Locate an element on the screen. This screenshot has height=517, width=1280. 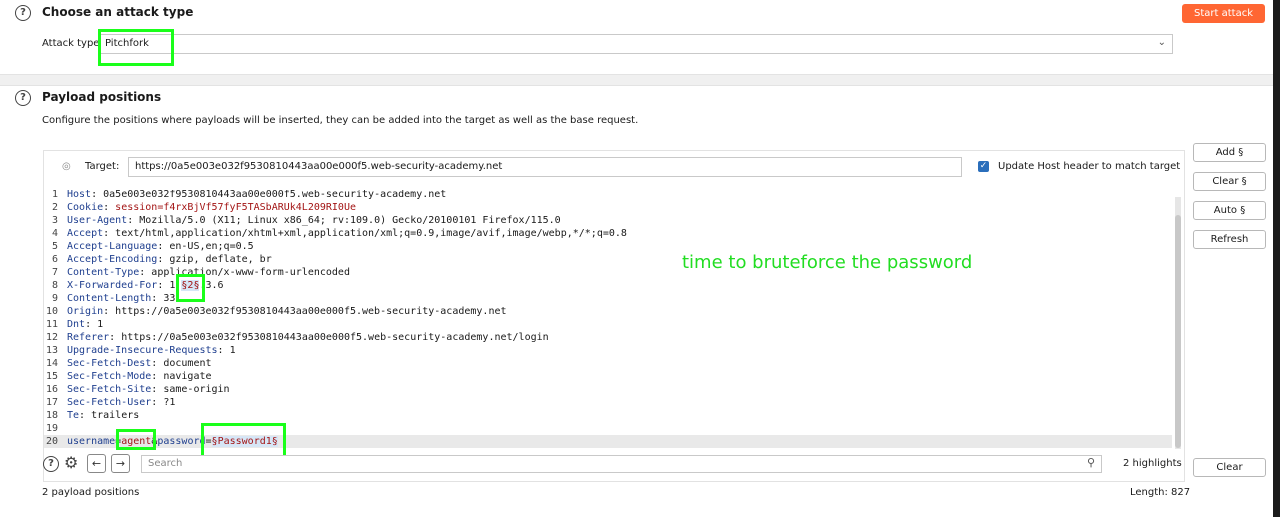
update-host-label: Update Host header to match target is located at coordinates (1089, 166).